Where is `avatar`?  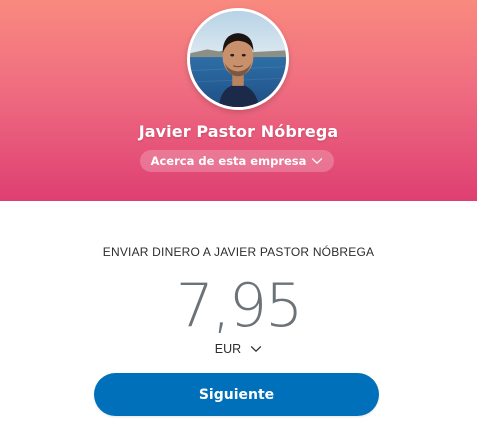
avatar is located at coordinates (238, 59).